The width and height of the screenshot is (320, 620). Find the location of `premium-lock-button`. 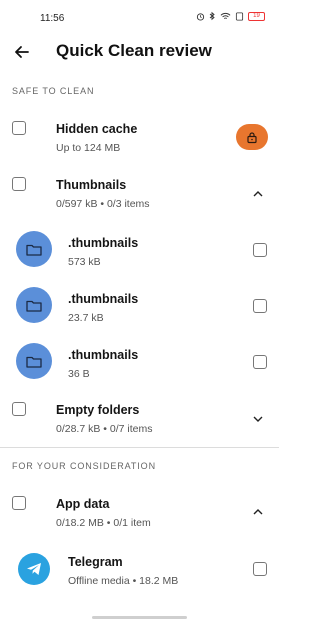

premium-lock-button is located at coordinates (252, 137).